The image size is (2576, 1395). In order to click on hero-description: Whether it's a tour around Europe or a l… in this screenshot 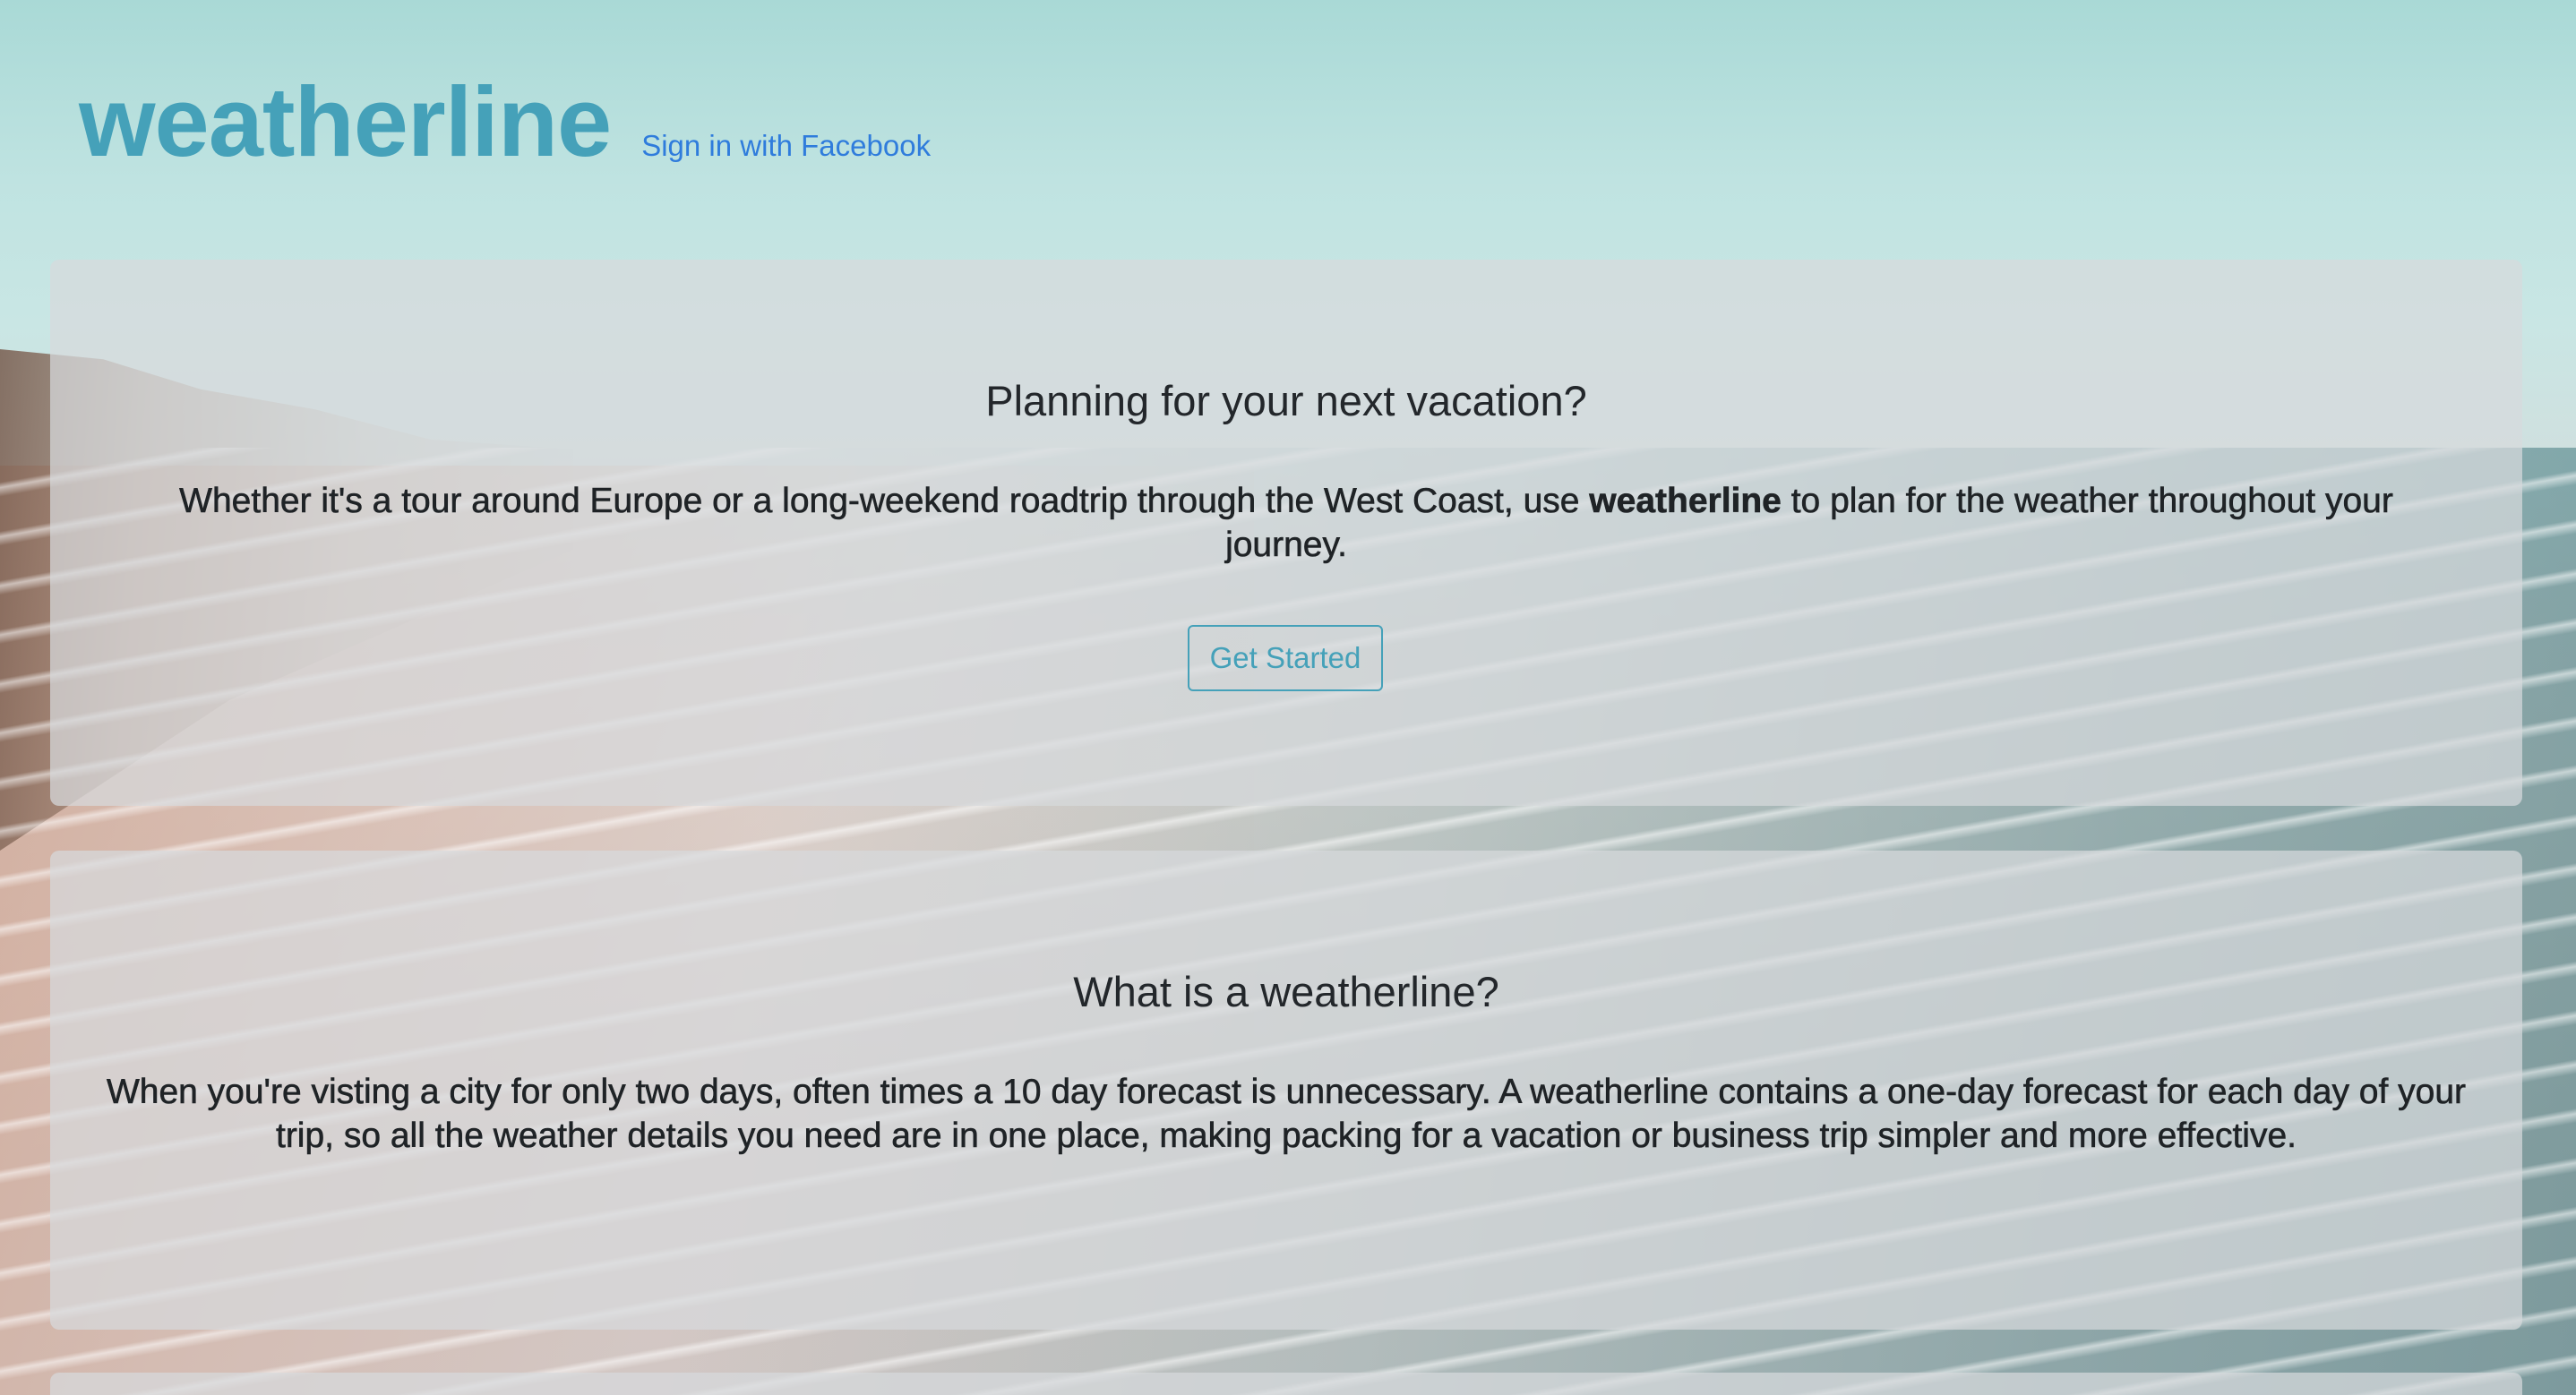, I will do `click(1286, 523)`.